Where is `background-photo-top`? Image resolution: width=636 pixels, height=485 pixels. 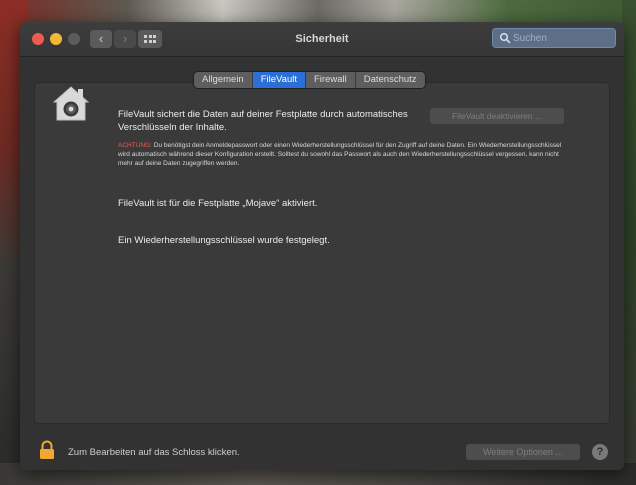 background-photo-top is located at coordinates (318, 12).